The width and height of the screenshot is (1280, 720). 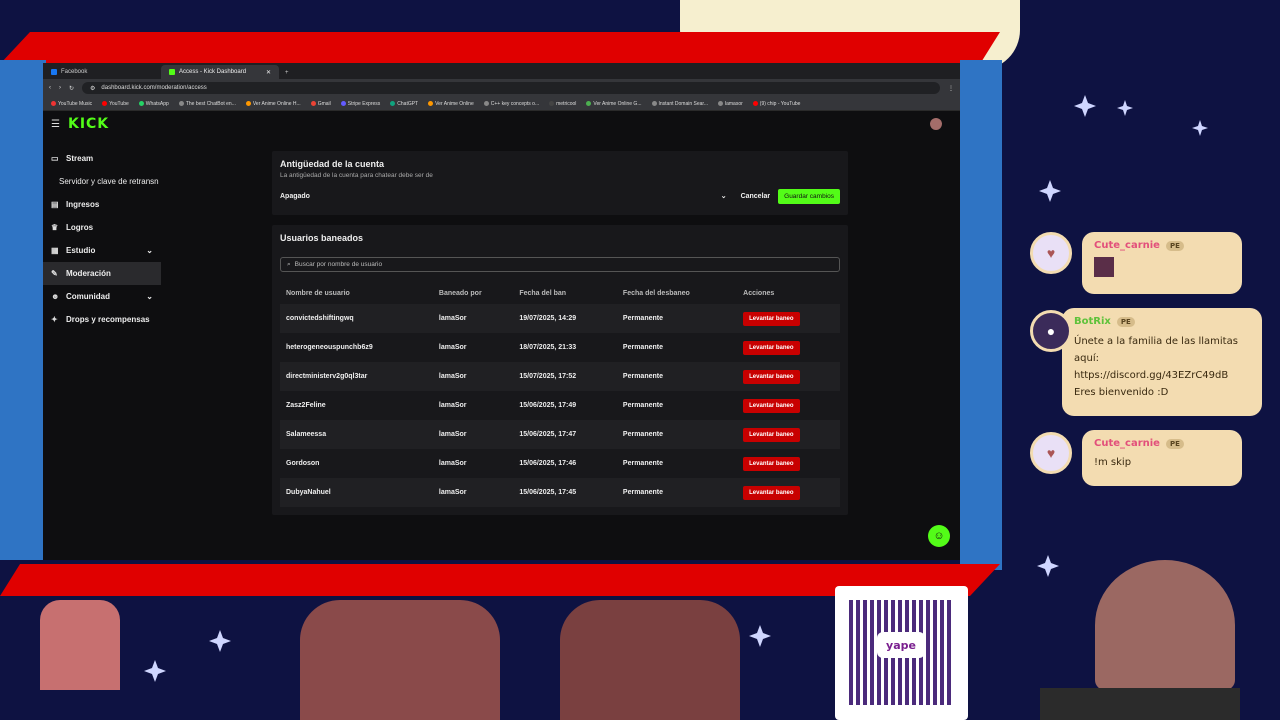 I want to click on emote-icon, so click(x=1104, y=267).